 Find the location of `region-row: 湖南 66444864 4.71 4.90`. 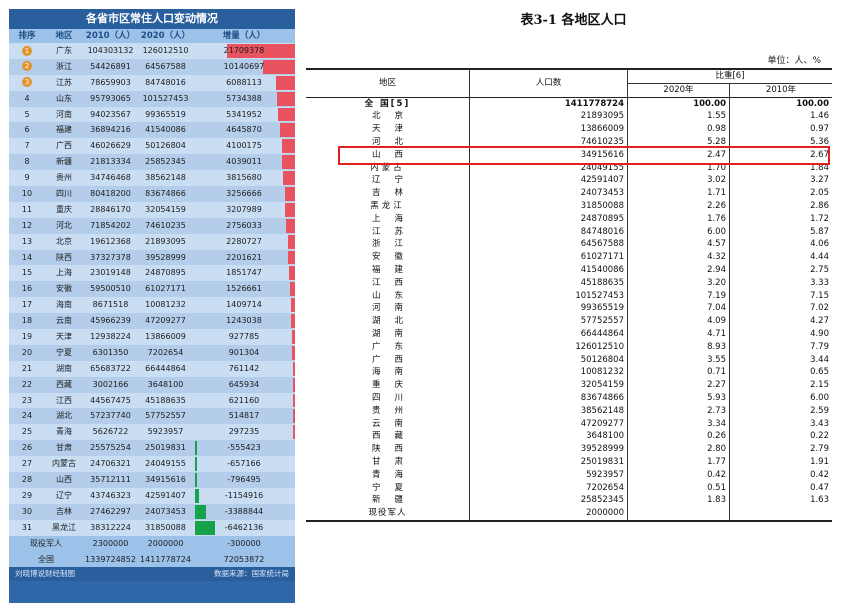

region-row: 湖南 66444864 4.71 4.90 is located at coordinates (569, 334).